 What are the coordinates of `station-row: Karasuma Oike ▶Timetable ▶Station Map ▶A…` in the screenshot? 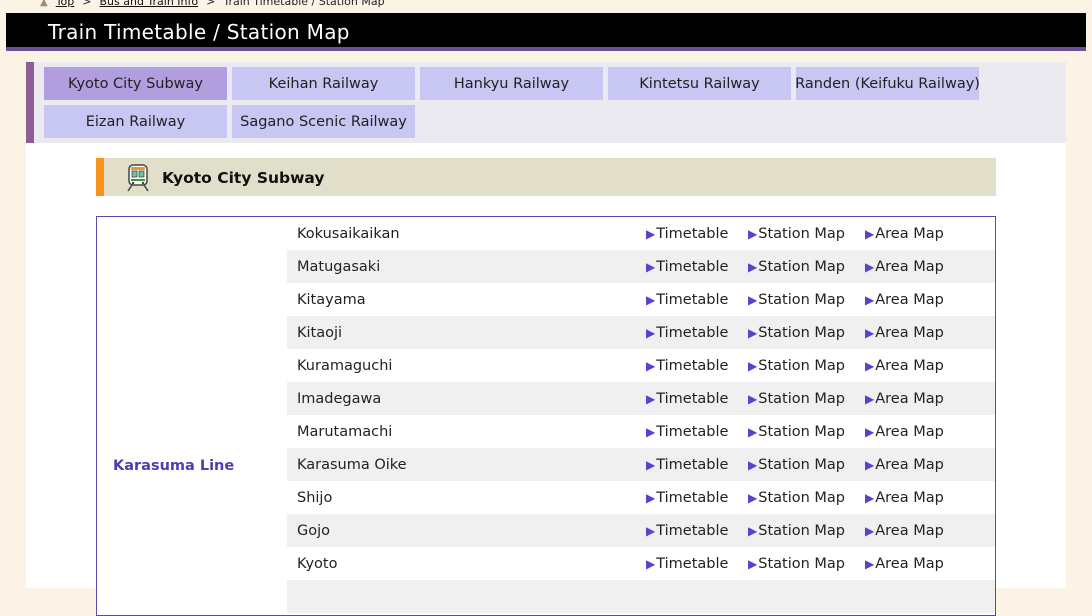 It's located at (641, 464).